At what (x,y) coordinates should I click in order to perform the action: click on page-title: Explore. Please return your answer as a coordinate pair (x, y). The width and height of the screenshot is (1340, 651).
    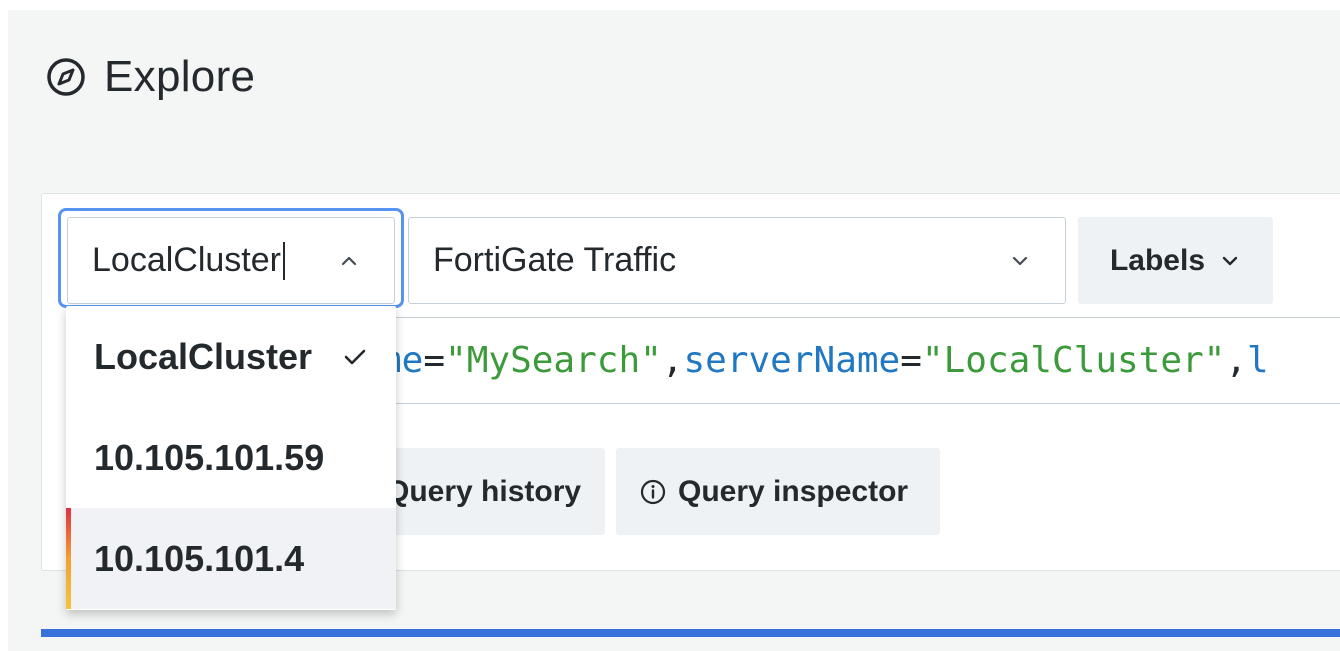
    Looking at the image, I should click on (180, 76).